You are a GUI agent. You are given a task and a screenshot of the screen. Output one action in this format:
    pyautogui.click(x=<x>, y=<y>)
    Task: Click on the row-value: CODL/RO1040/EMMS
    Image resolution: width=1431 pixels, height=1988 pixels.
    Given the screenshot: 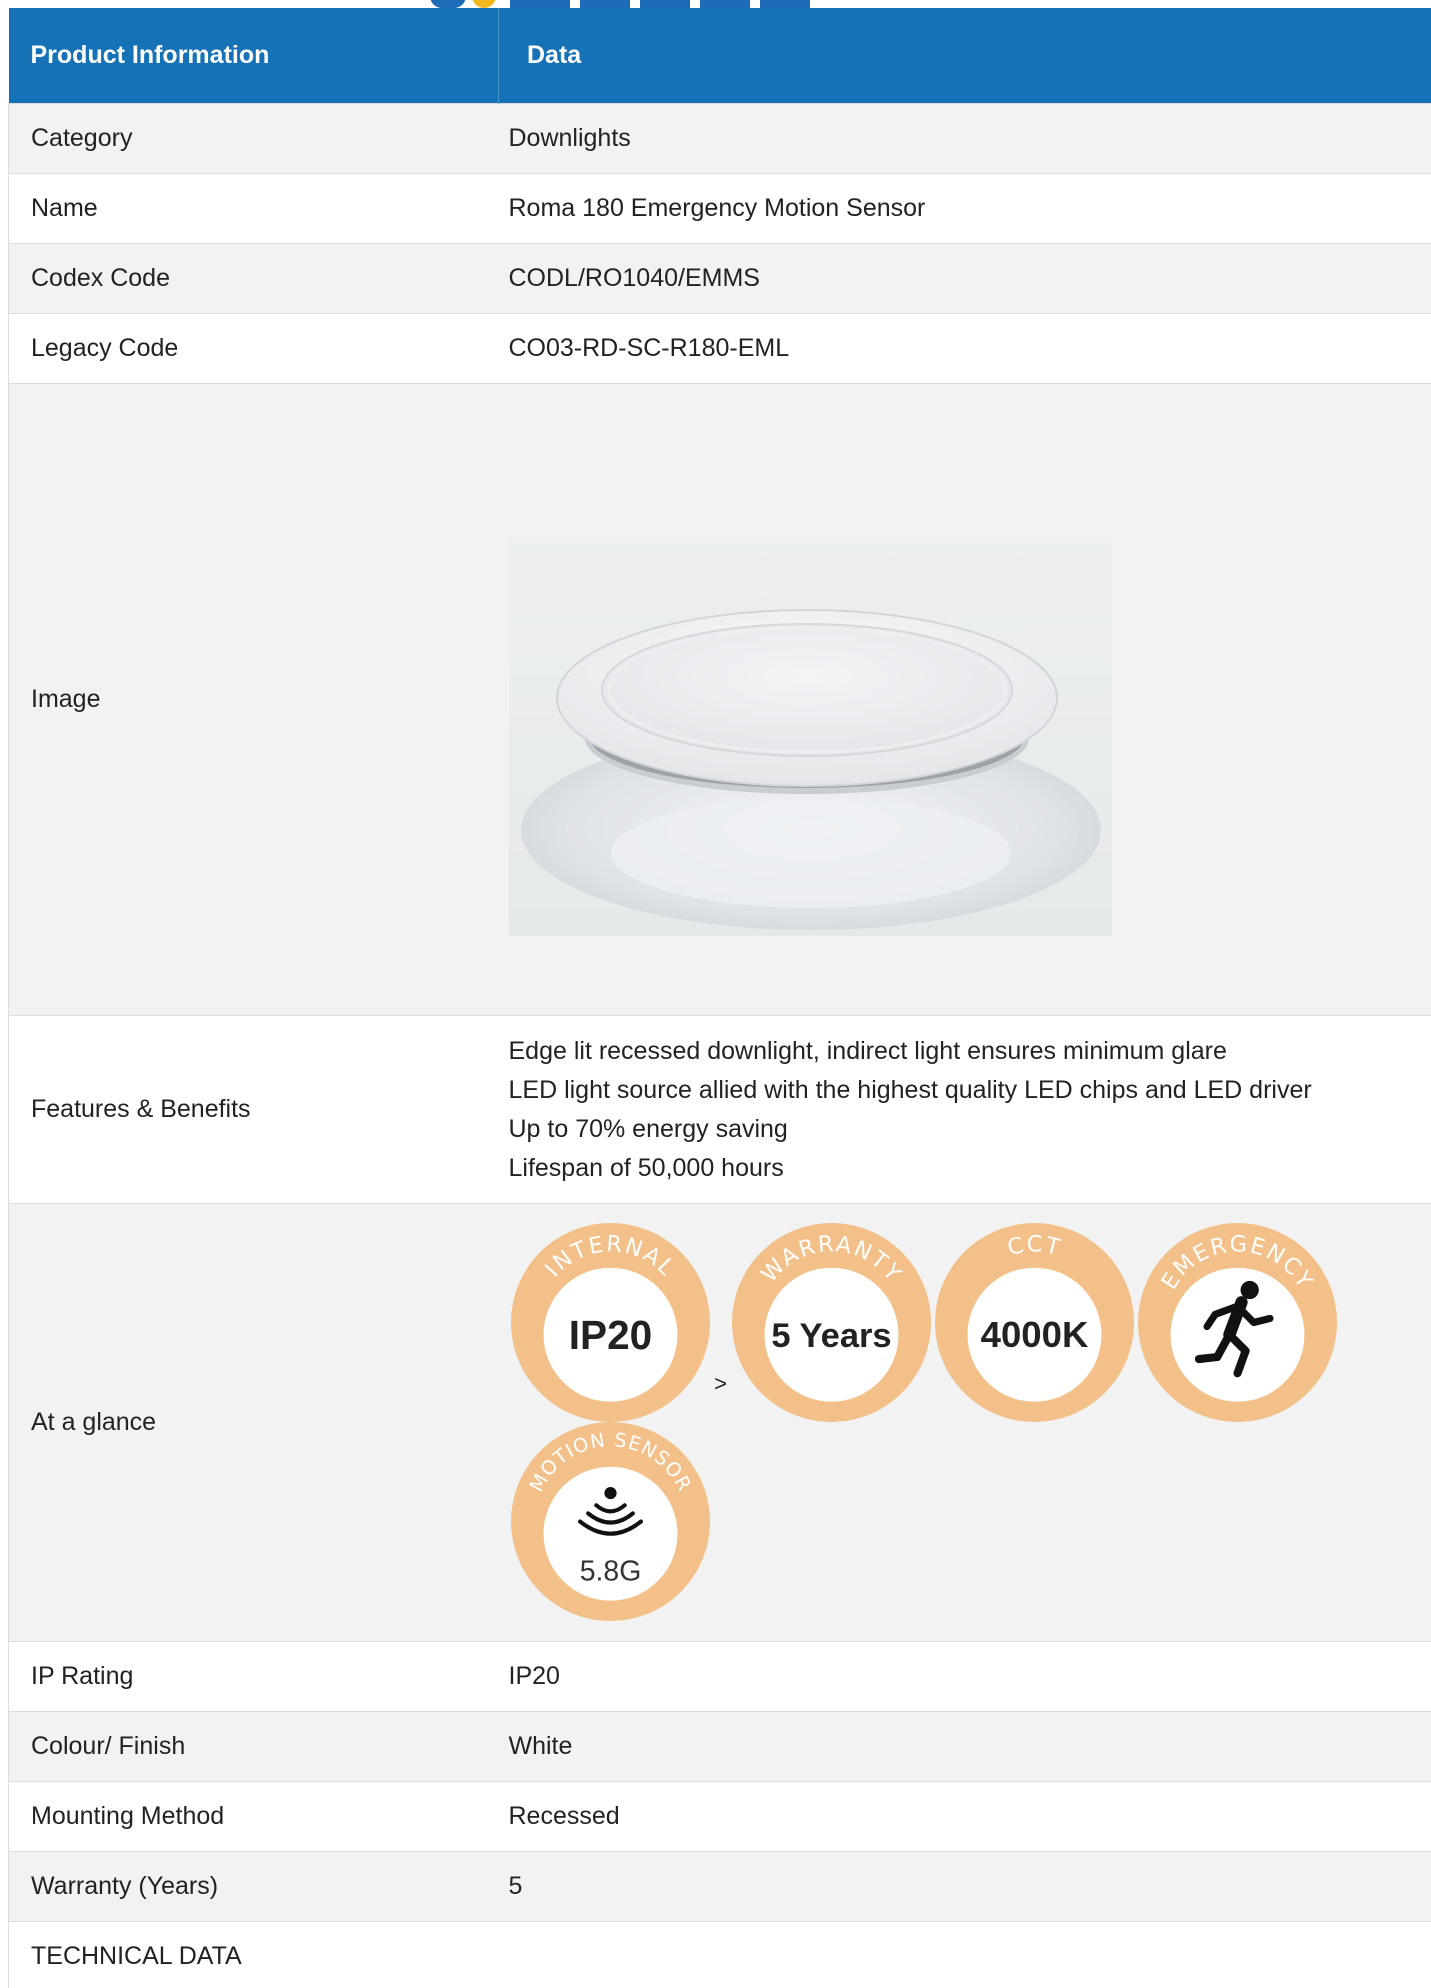 What is the action you would take?
    pyautogui.click(x=964, y=278)
    